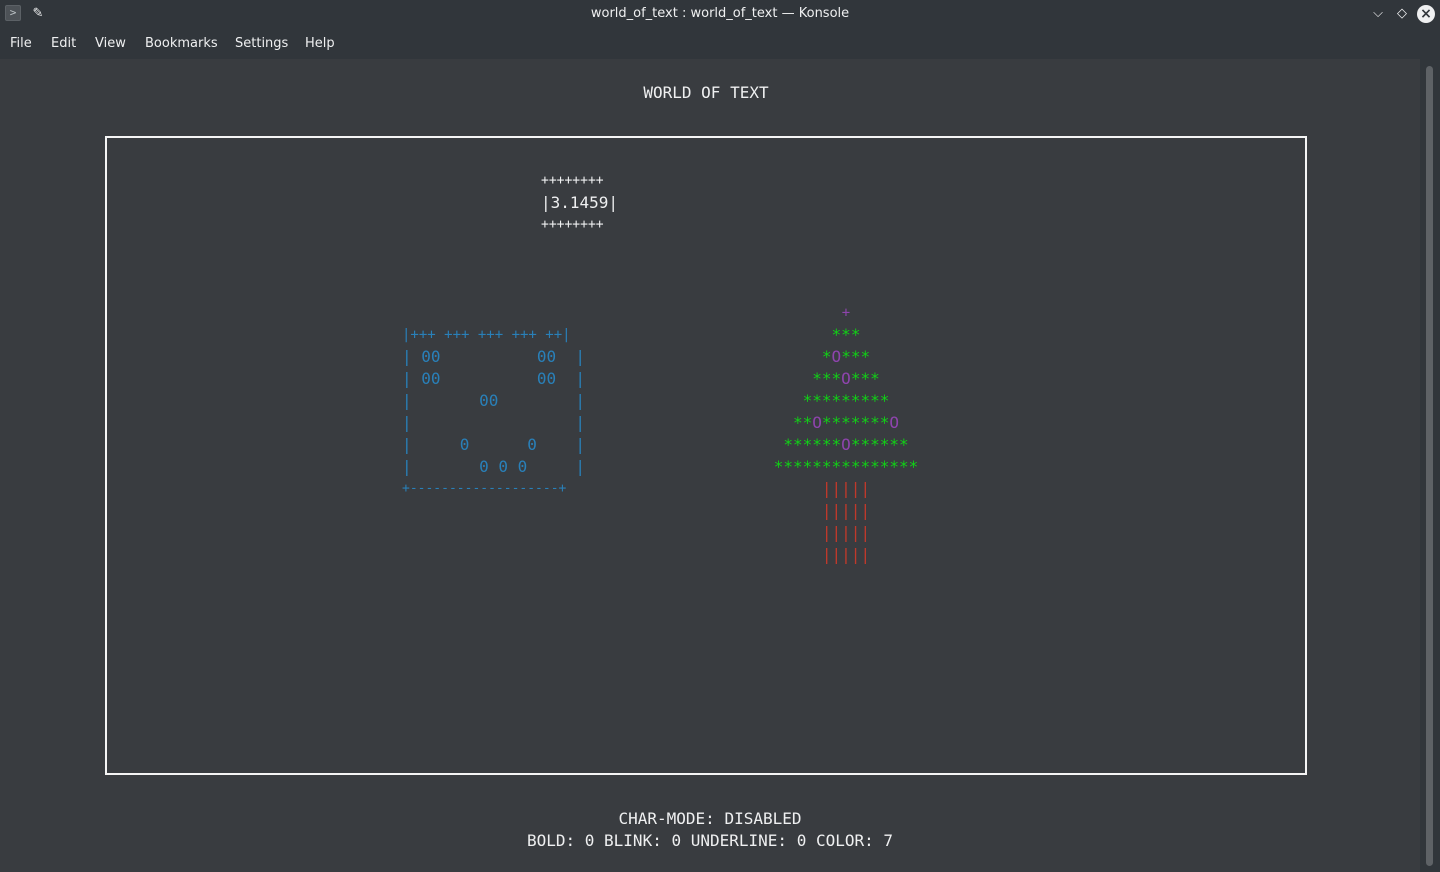 The image size is (1440, 872). I want to click on house-line: | 0 0 0 |, so click(494, 466).